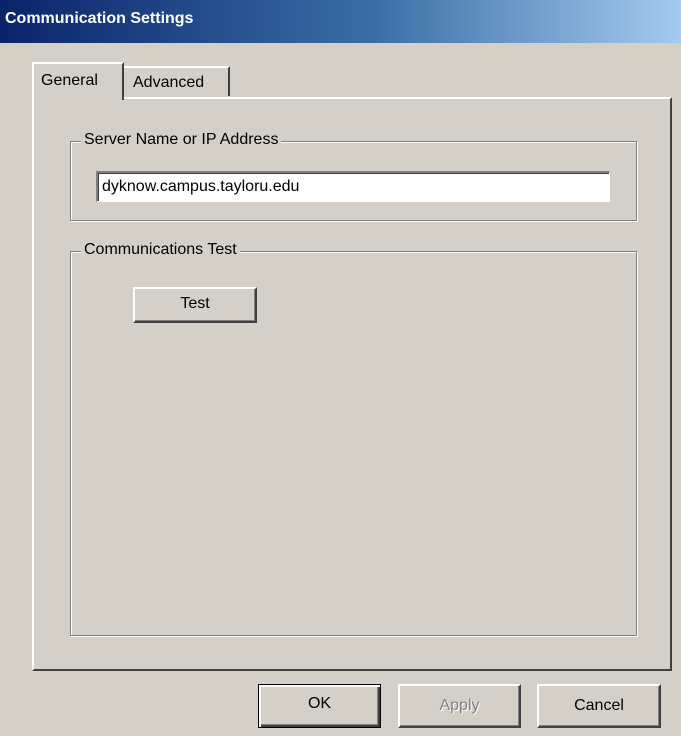 This screenshot has height=736, width=681. Describe the element at coordinates (69, 80) in the screenshot. I see `tab-general-label: General` at that location.